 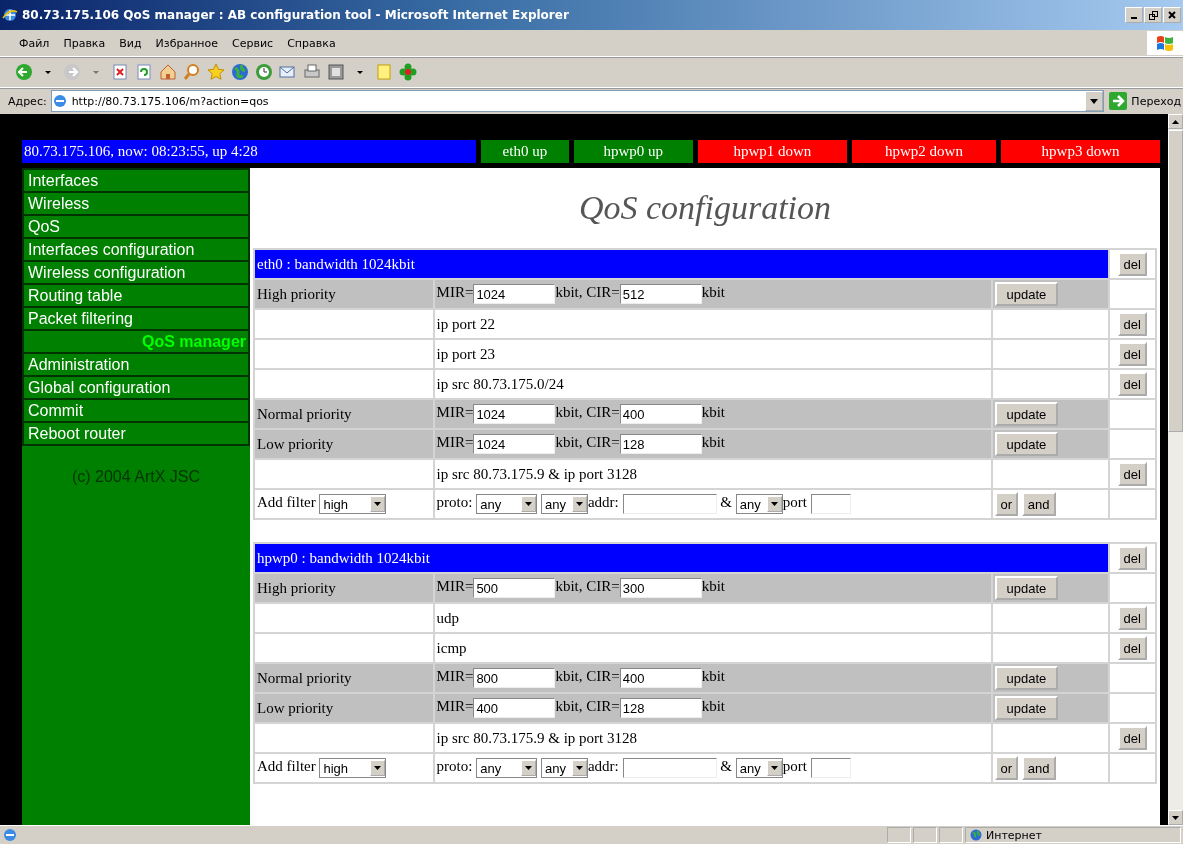 What do you see at coordinates (136, 433) in the screenshot?
I see `sidebar-item: Reboot router` at bounding box center [136, 433].